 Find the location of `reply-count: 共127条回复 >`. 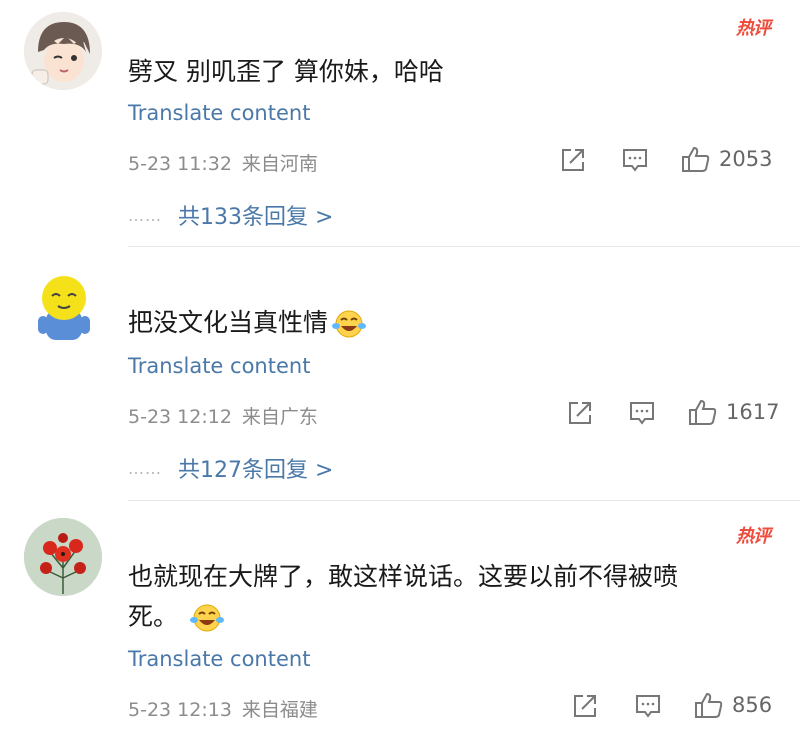

reply-count: 共127条回复 > is located at coordinates (256, 470).